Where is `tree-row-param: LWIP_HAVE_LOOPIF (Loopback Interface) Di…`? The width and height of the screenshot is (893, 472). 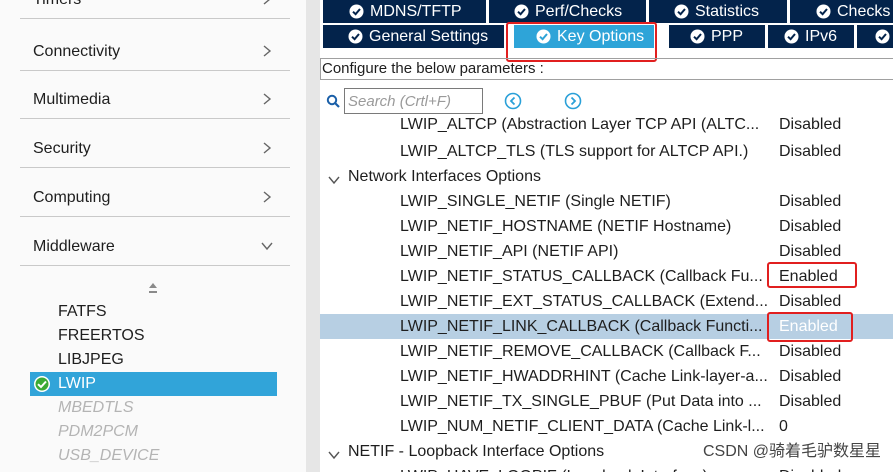
tree-row-param: LWIP_HAVE_LOOPIF (Loopback Interface) Di… is located at coordinates (606, 468).